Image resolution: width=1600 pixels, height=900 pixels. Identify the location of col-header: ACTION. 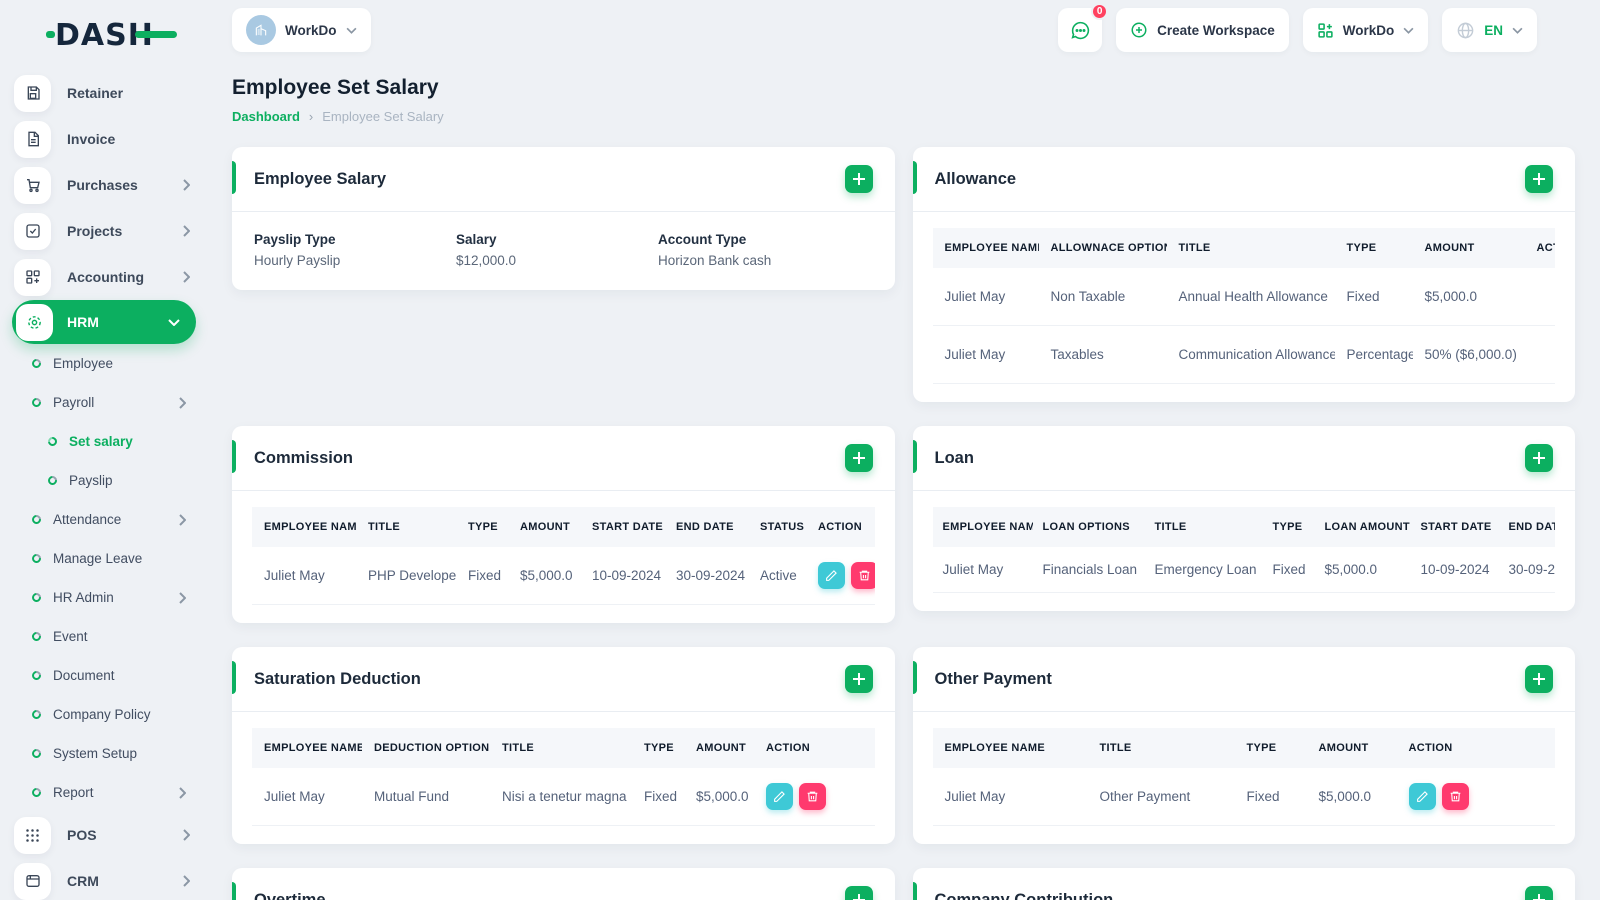
(814, 748).